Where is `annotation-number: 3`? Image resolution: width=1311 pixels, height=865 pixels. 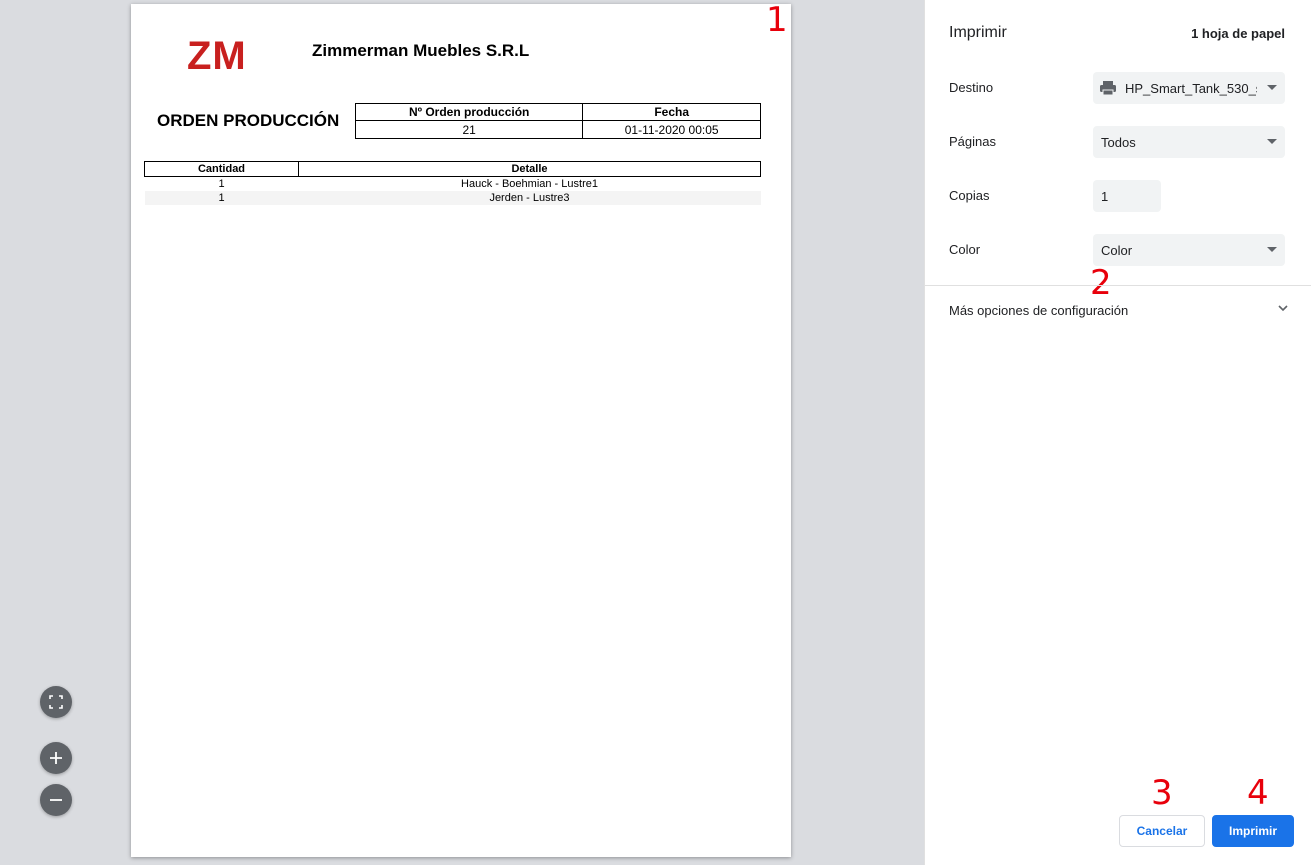
annotation-number: 3 is located at coordinates (1162, 793).